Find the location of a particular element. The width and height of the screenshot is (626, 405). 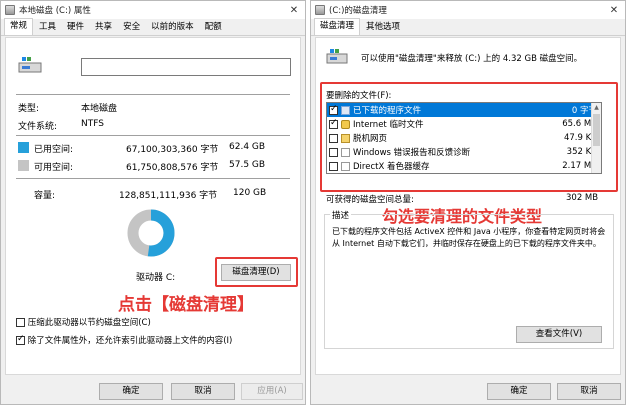

left-titlebar: 本地磁盘 (C:) 属性 ✕ is located at coordinates (153, 10).